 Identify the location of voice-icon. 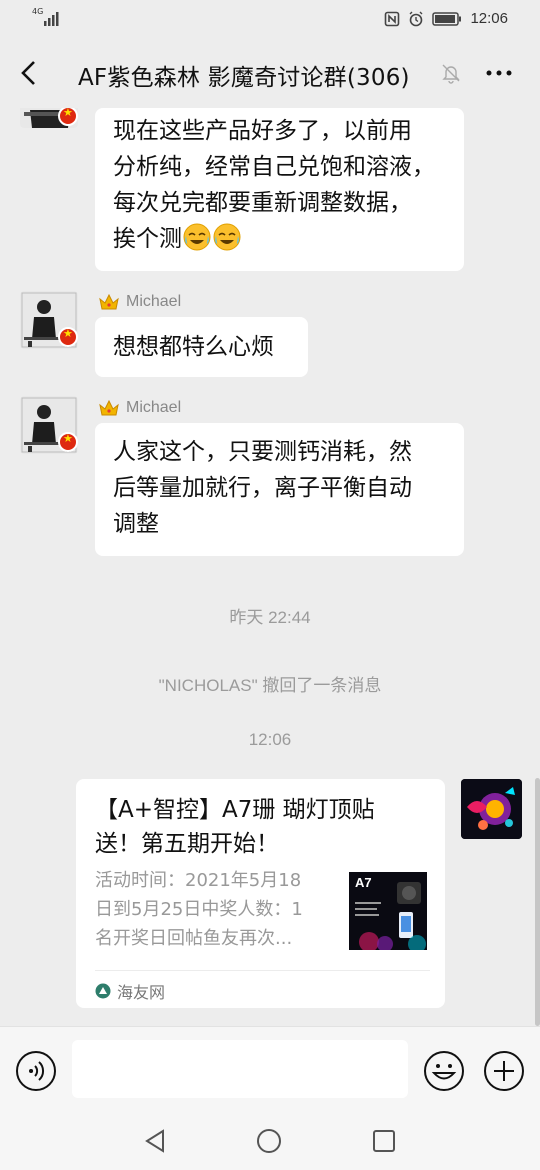
(36, 1071).